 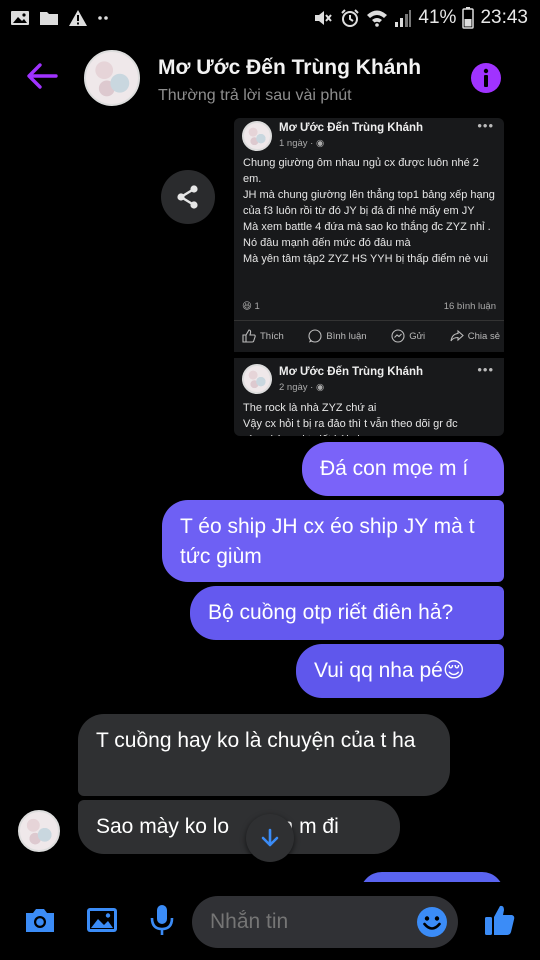 I want to click on gallery-button, so click(x=102, y=920).